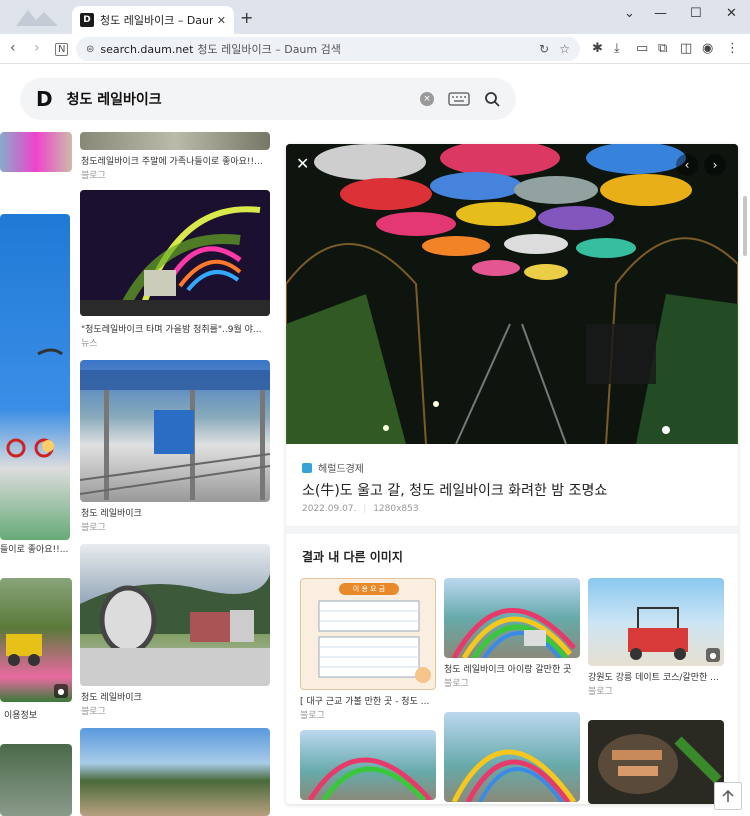 This screenshot has width=750, height=816. Describe the element at coordinates (656, 622) in the screenshot. I see `related-thumbnail: ●` at that location.